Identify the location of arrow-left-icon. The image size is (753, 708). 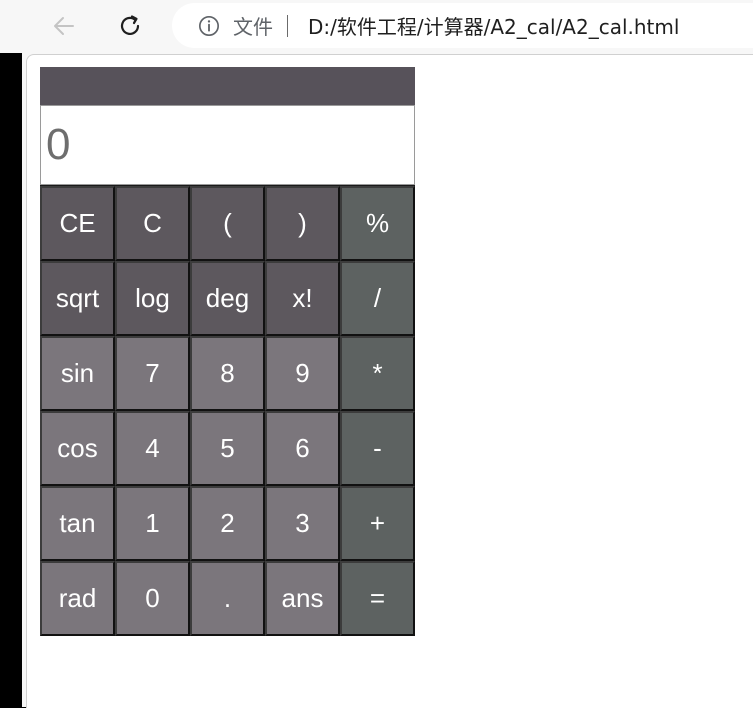
(64, 26).